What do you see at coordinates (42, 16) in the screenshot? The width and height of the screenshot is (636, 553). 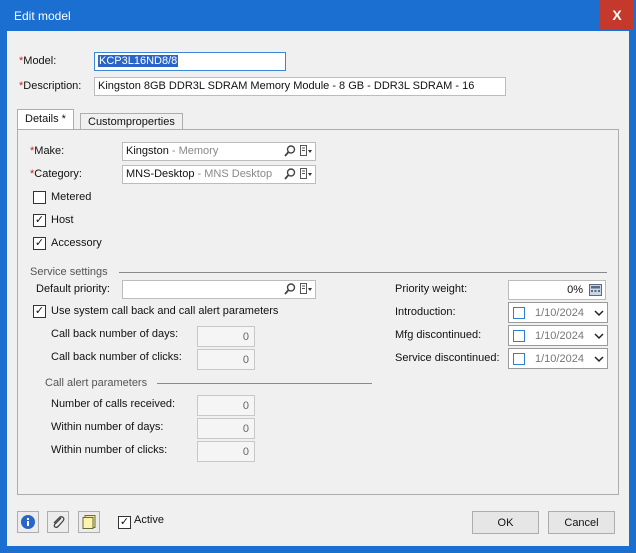 I see `window-title: Edit model` at bounding box center [42, 16].